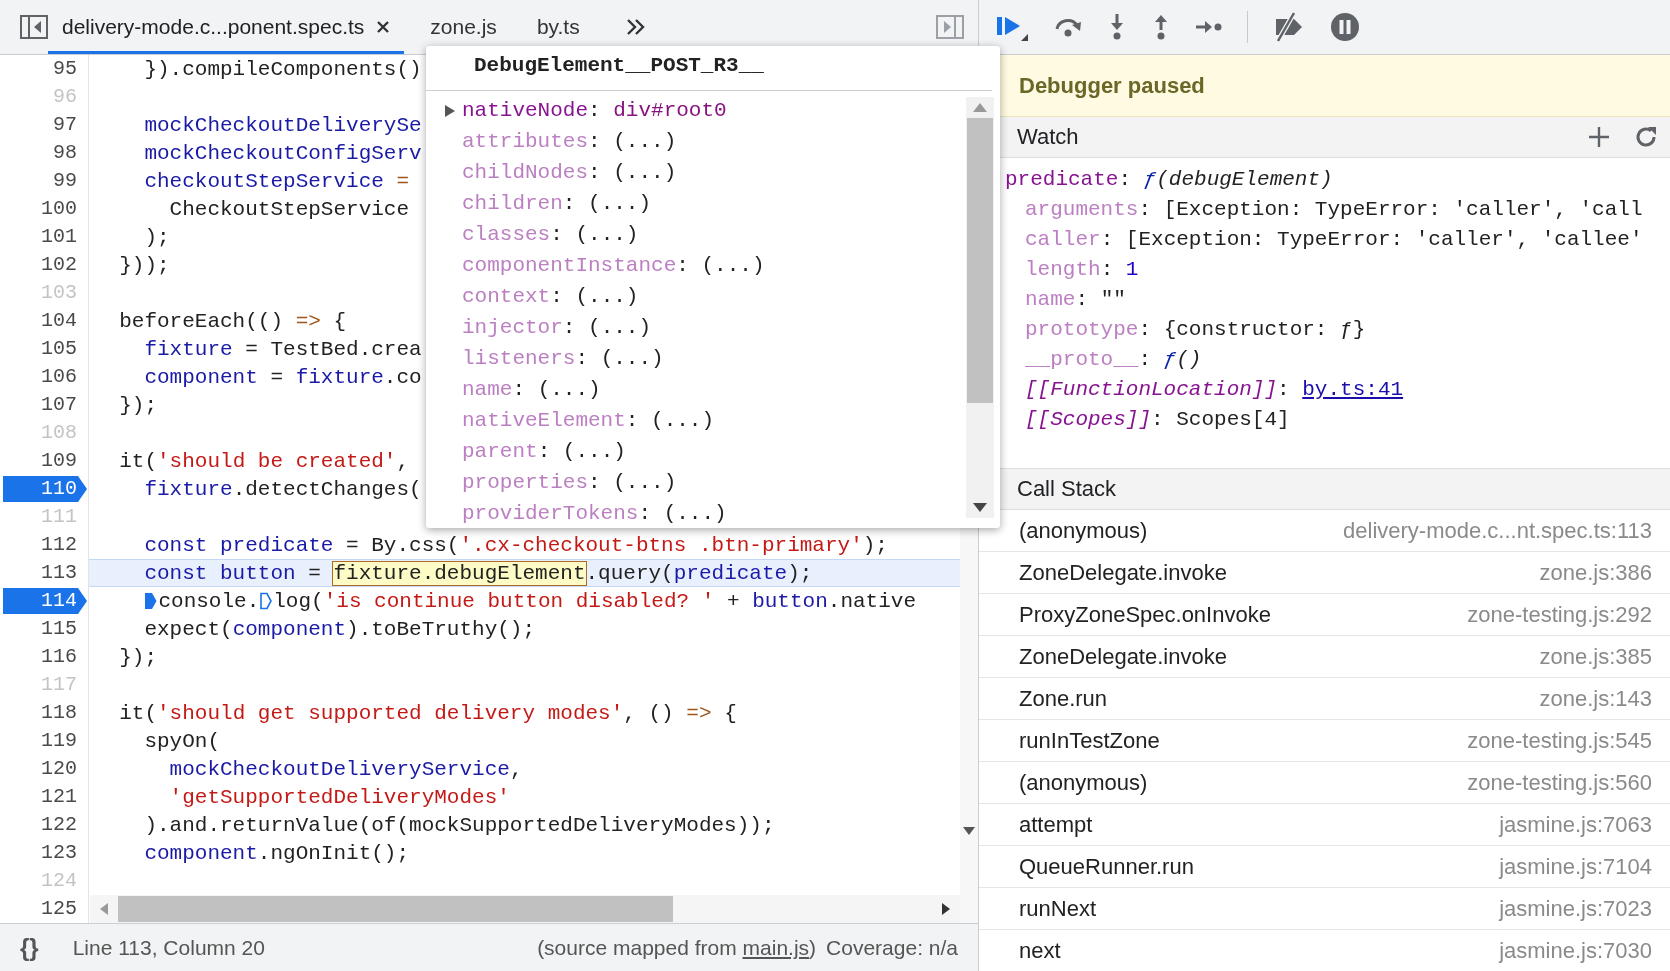 The width and height of the screenshot is (1670, 971). I want to click on line-number: 95, so click(65, 69).